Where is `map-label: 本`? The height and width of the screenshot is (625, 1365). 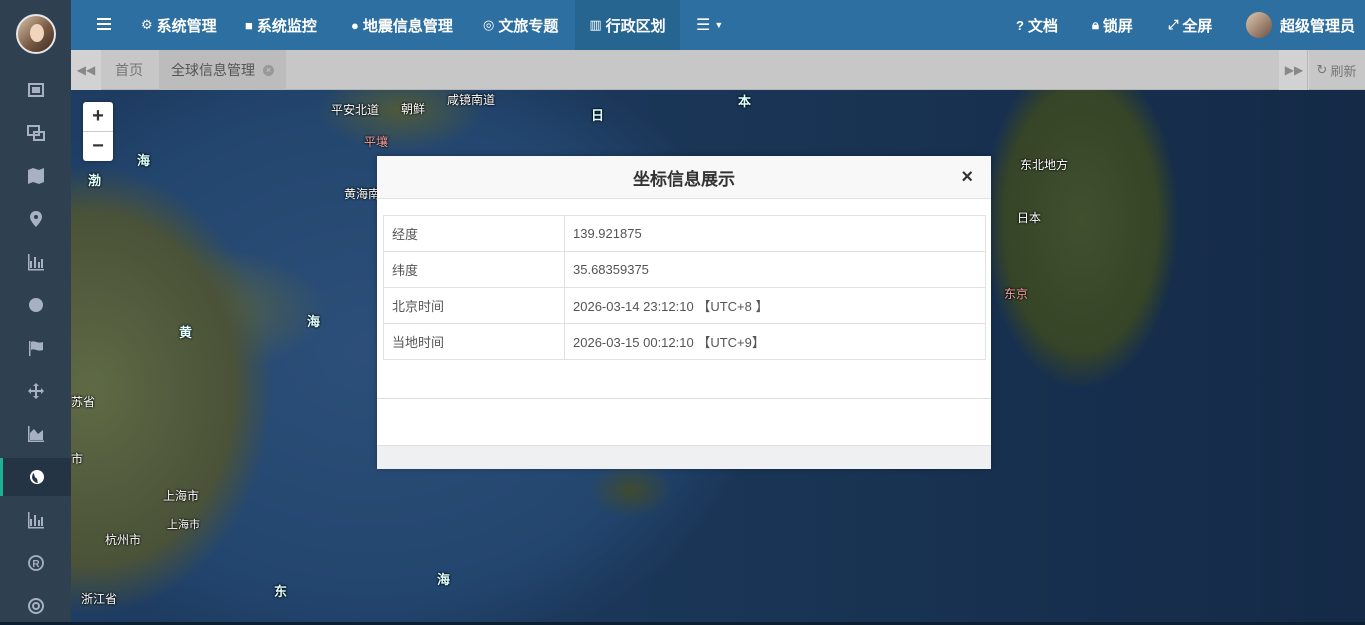 map-label: 本 is located at coordinates (745, 101).